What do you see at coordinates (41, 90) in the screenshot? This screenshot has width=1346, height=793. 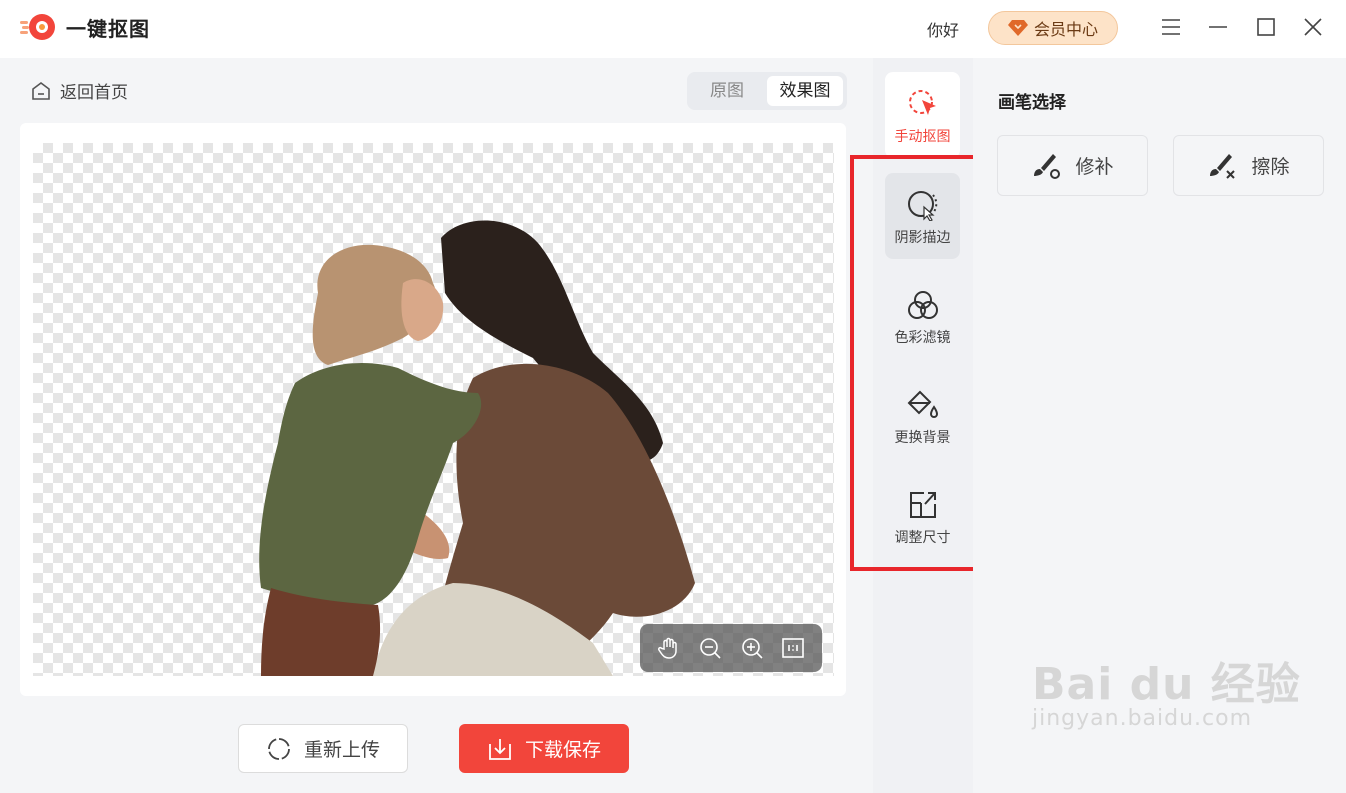 I see `home-icon` at bounding box center [41, 90].